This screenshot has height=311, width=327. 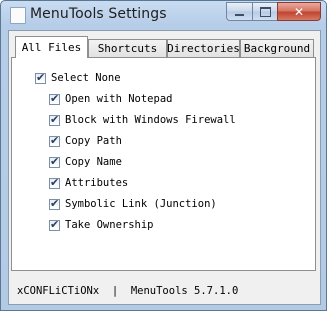 I want to click on select-none-option: ✔ Select None, so click(x=78, y=78).